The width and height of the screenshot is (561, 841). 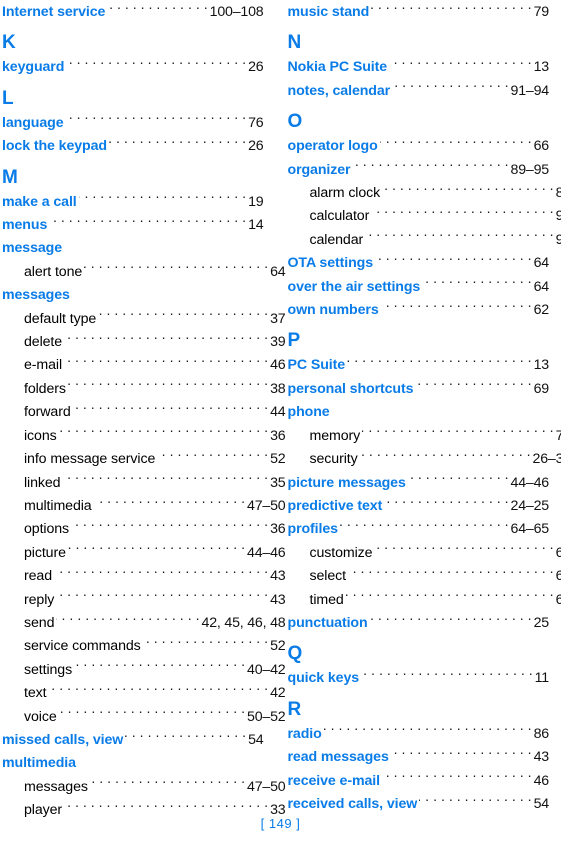 I want to click on index-entry-pages: 89–95, so click(x=529, y=169).